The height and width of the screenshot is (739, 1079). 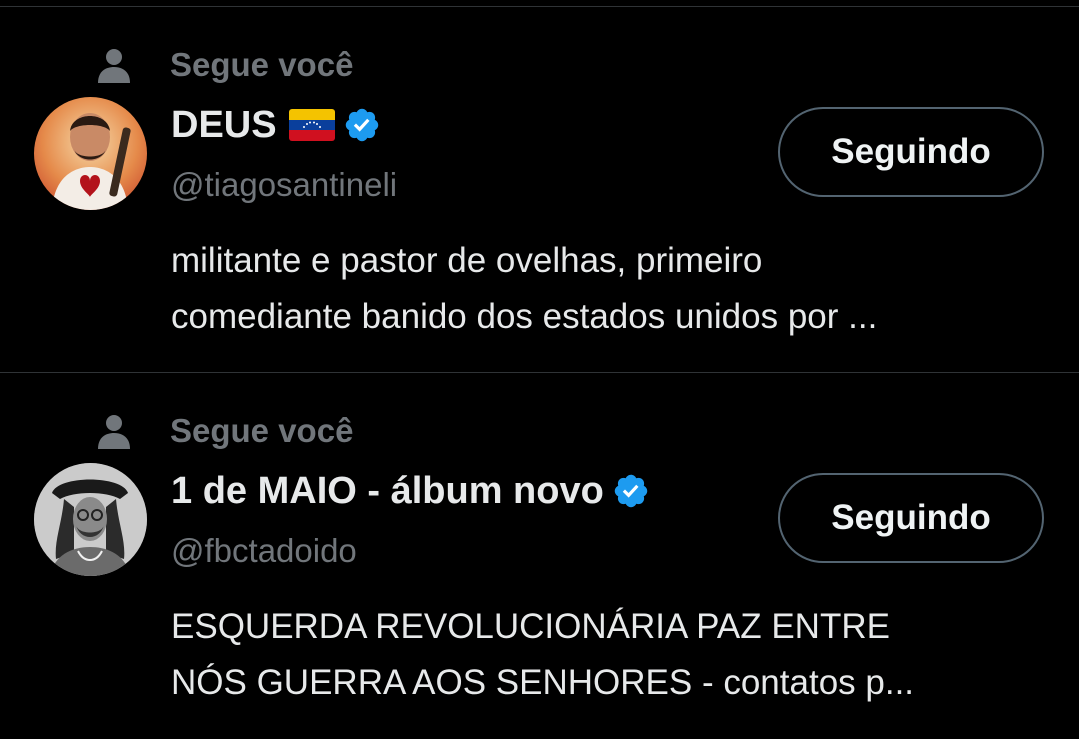 I want to click on name-row: 1 de MAIO - álbum novo, so click(x=410, y=491).